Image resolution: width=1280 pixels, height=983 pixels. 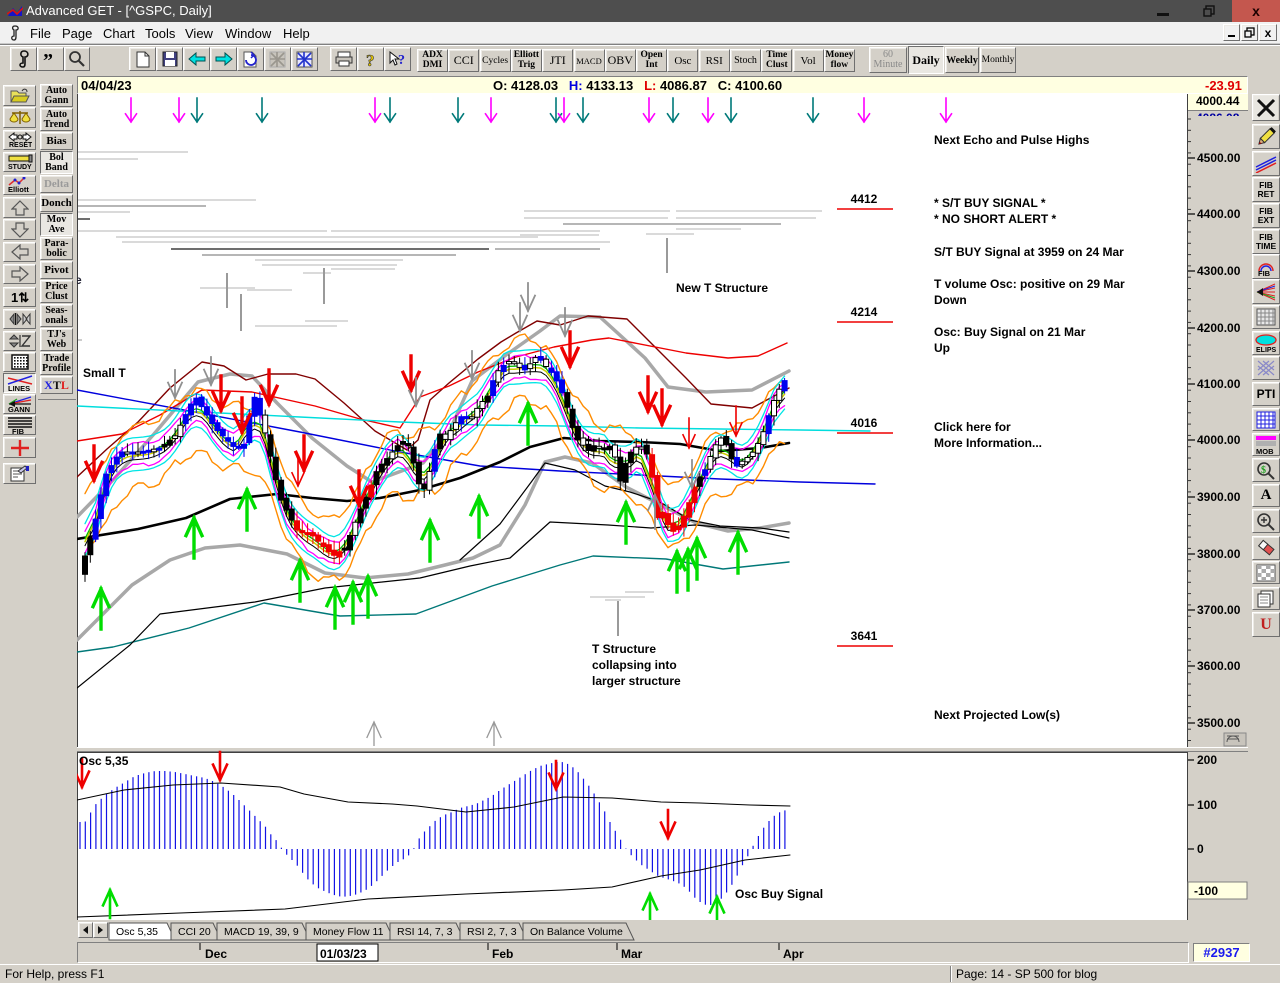 I want to click on svg-text: Feb, so click(x=502, y=954).